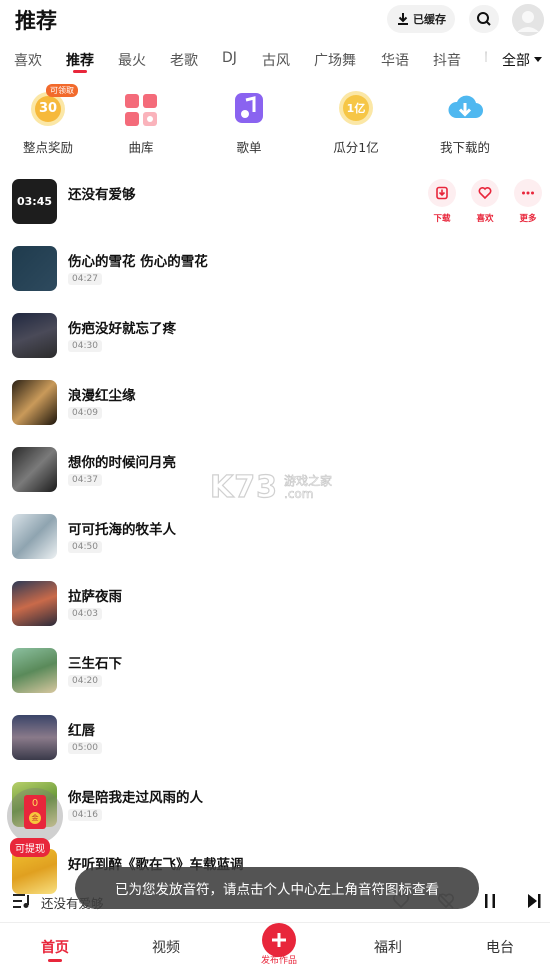 The height and width of the screenshot is (970, 550). Describe the element at coordinates (395, 60) in the screenshot. I see `tab-mandarin: 华语` at that location.